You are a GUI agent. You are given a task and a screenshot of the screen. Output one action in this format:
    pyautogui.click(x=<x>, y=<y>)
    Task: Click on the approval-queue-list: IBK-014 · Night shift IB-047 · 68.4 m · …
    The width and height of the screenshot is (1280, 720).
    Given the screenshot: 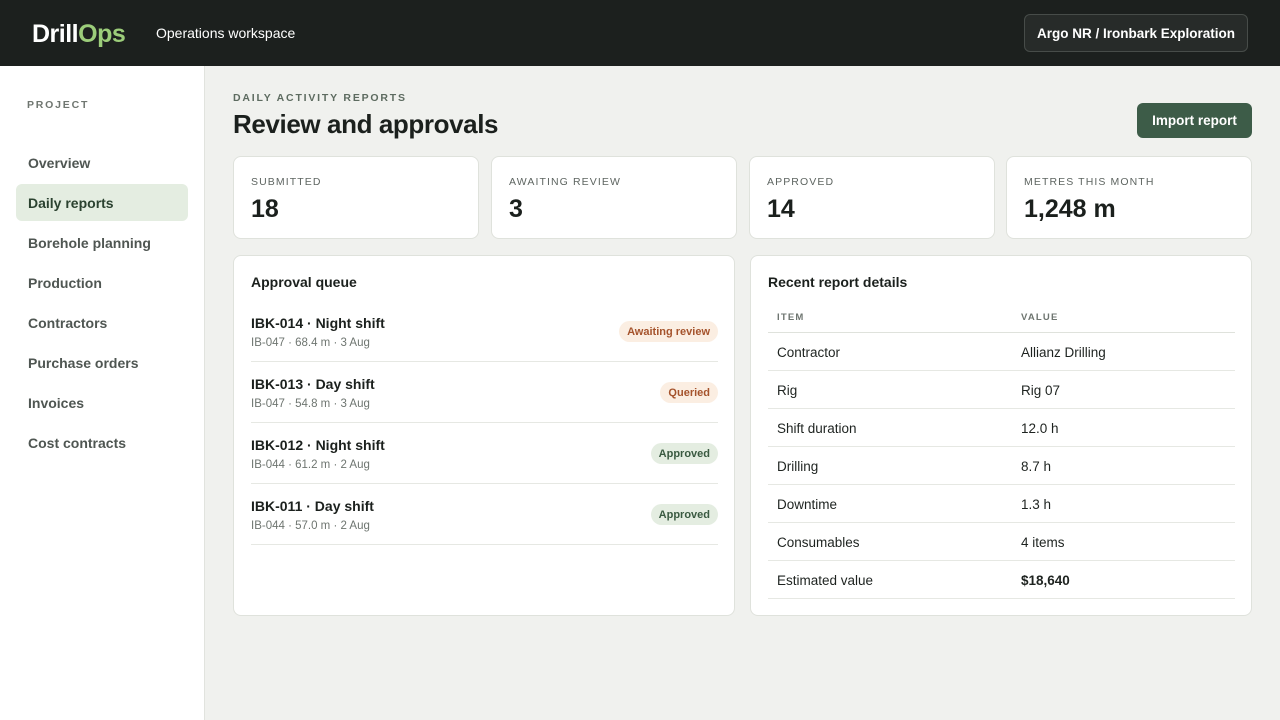 What is the action you would take?
    pyautogui.click(x=484, y=423)
    